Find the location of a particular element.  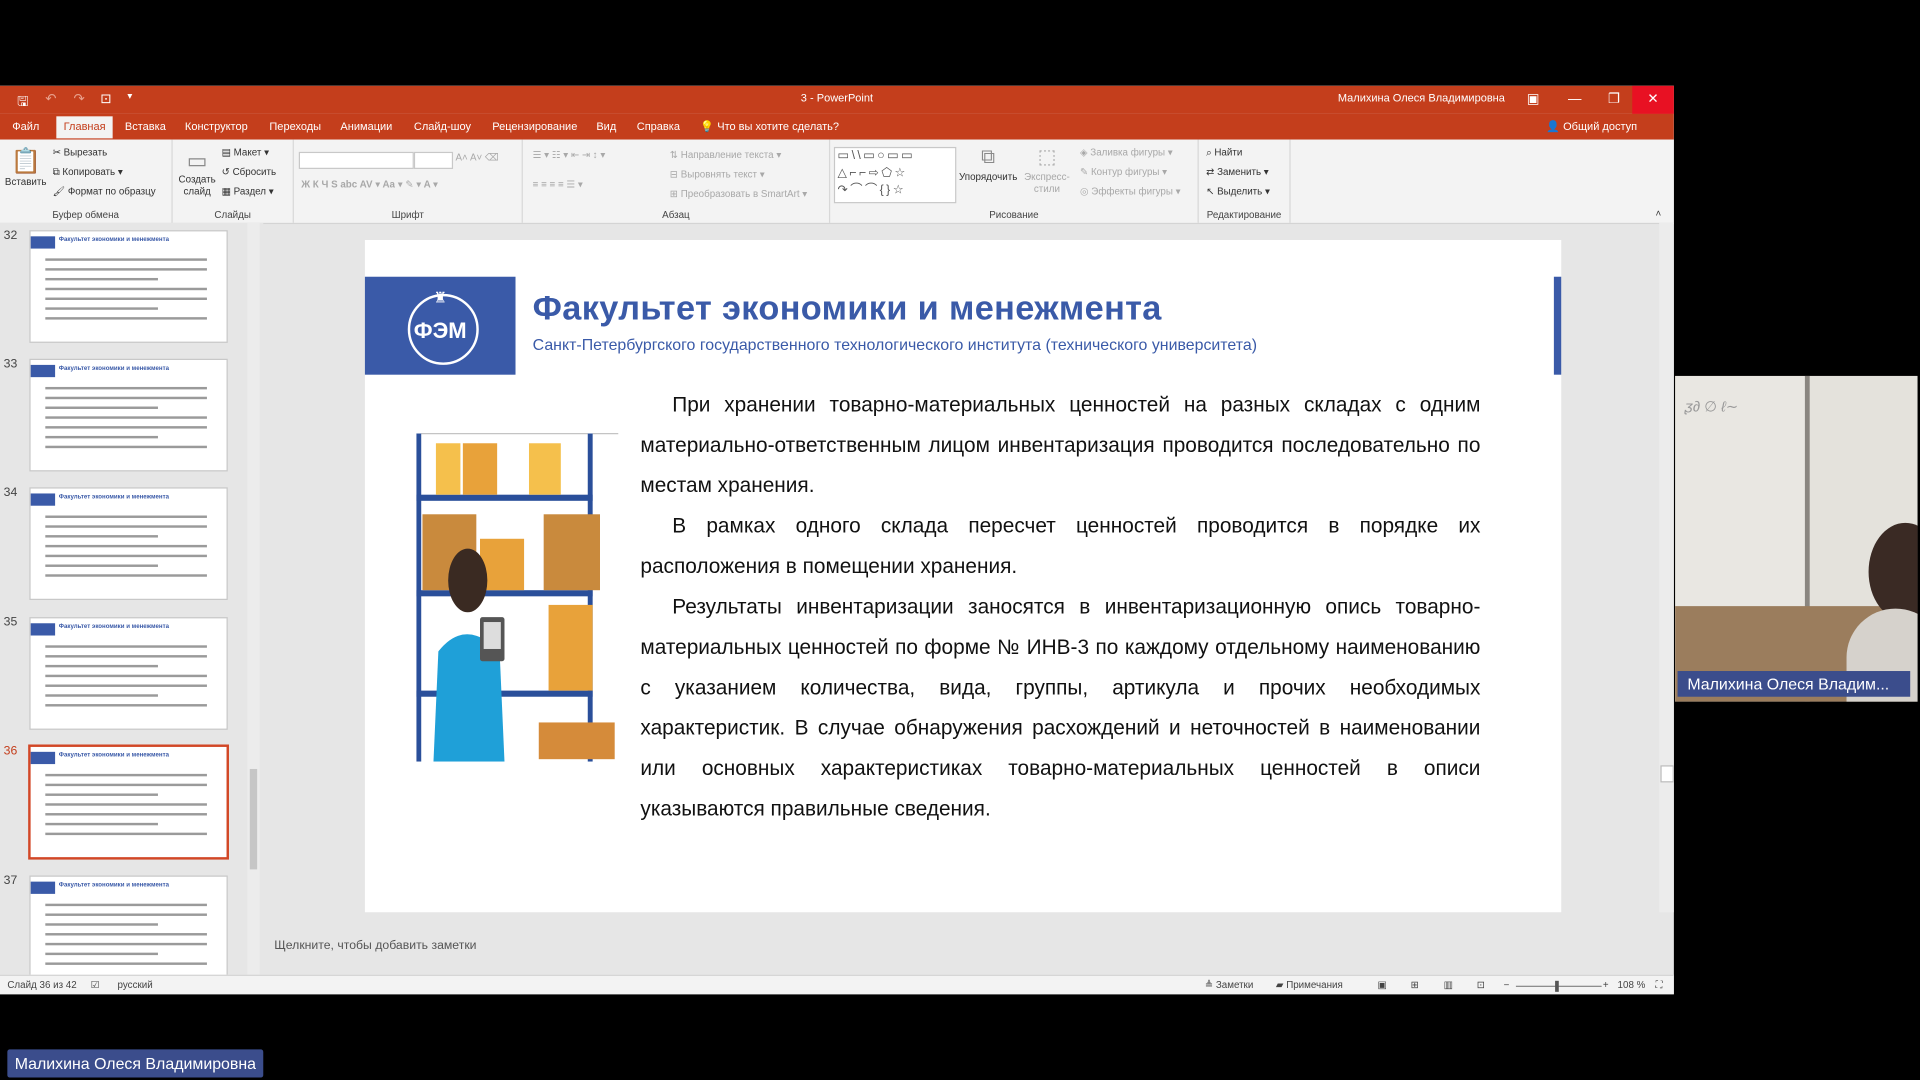

new-slide-button: ▭ Создать слайд is located at coordinates (197, 172).